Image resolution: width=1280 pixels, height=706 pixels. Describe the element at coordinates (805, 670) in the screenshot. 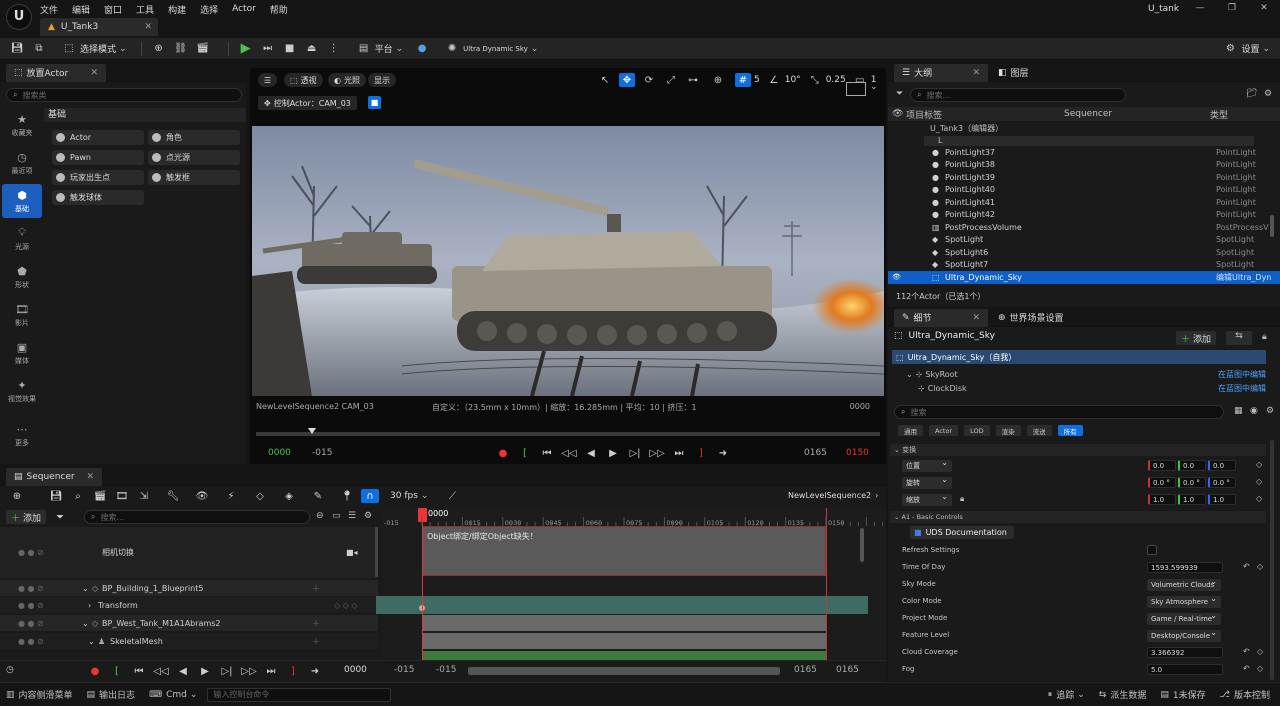

I see `view-end-field: 0165` at that location.